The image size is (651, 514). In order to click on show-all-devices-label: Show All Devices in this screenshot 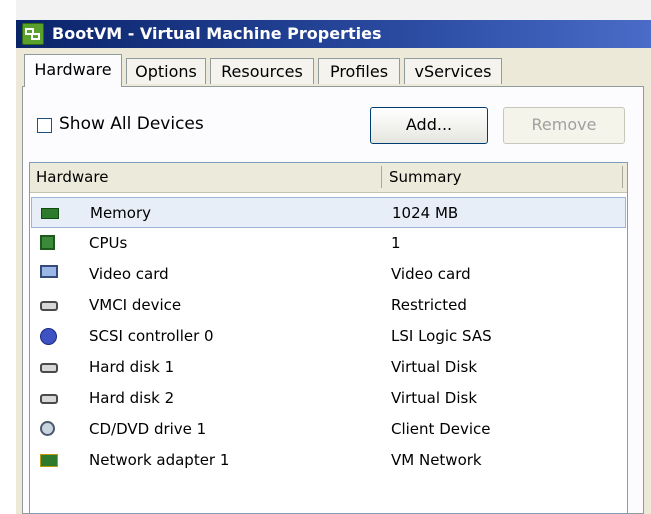, I will do `click(131, 124)`.